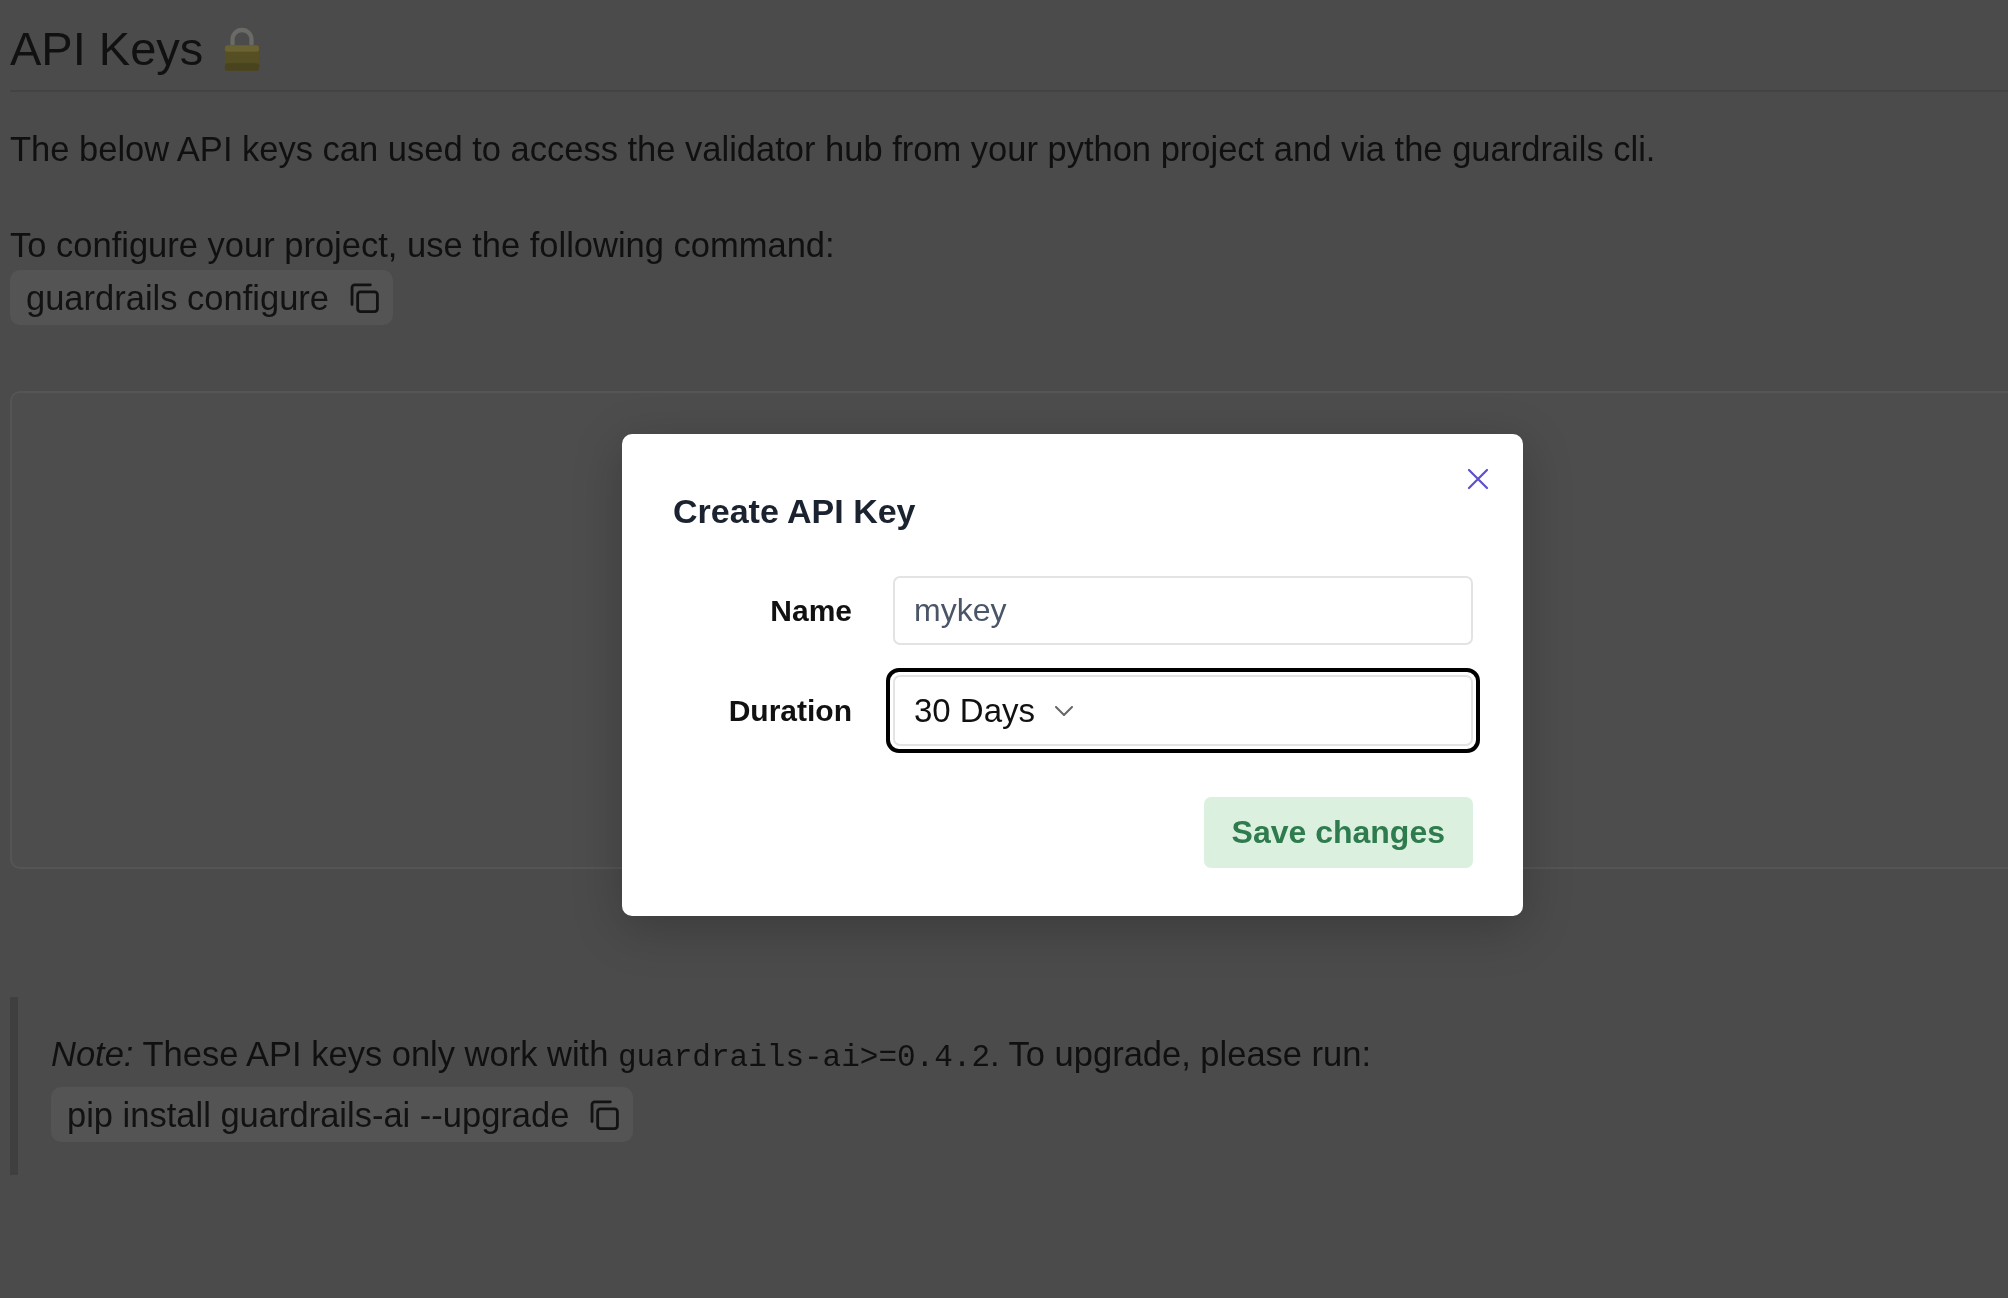 The width and height of the screenshot is (2008, 1298). Describe the element at coordinates (795, 511) in the screenshot. I see `dialog-title: Create API Key` at that location.